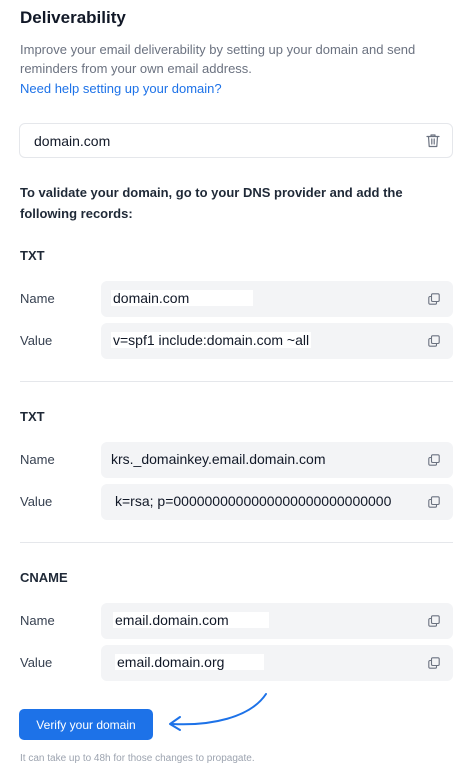 This screenshot has height=778, width=471. Describe the element at coordinates (277, 621) in the screenshot. I see `record-name-field: email.domain.com` at that location.